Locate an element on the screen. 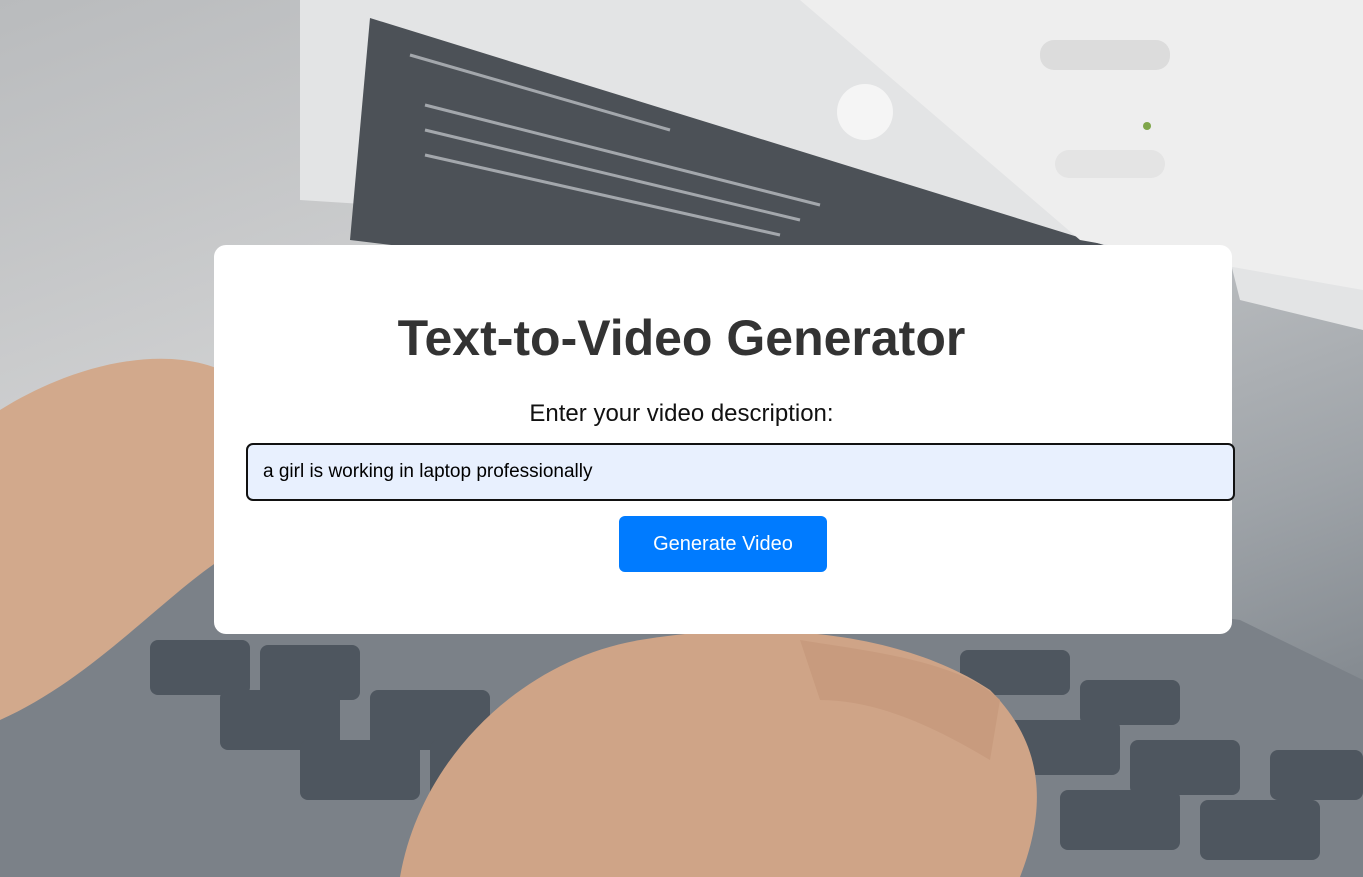 This screenshot has height=877, width=1363. description-input is located at coordinates (740, 472).